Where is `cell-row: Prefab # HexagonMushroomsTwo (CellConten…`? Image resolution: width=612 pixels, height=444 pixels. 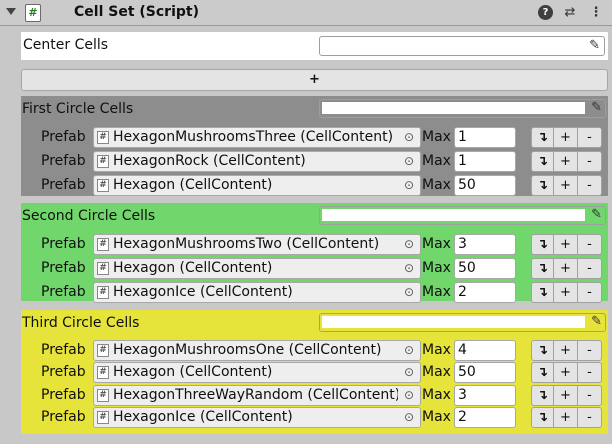
cell-row: Prefab # HexagonMushroomsTwo (CellConten… is located at coordinates (314, 244).